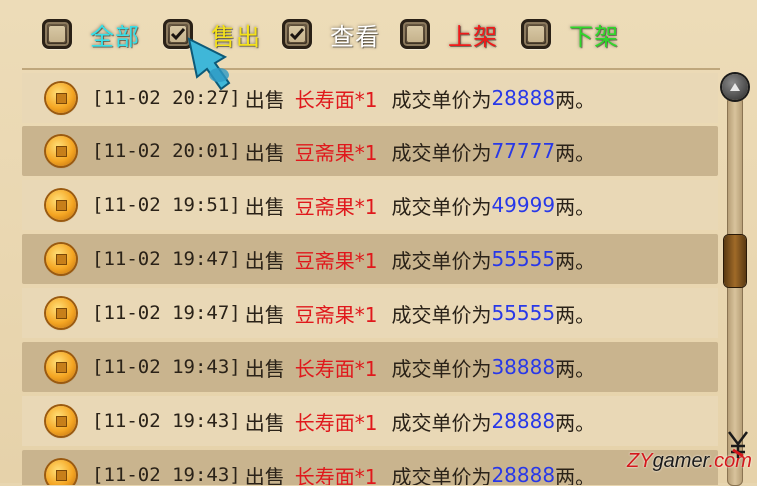  I want to click on record-row: [11-02 20:27] 出售 长寿面*1 成交单价为 28888 两。, so click(370, 98).